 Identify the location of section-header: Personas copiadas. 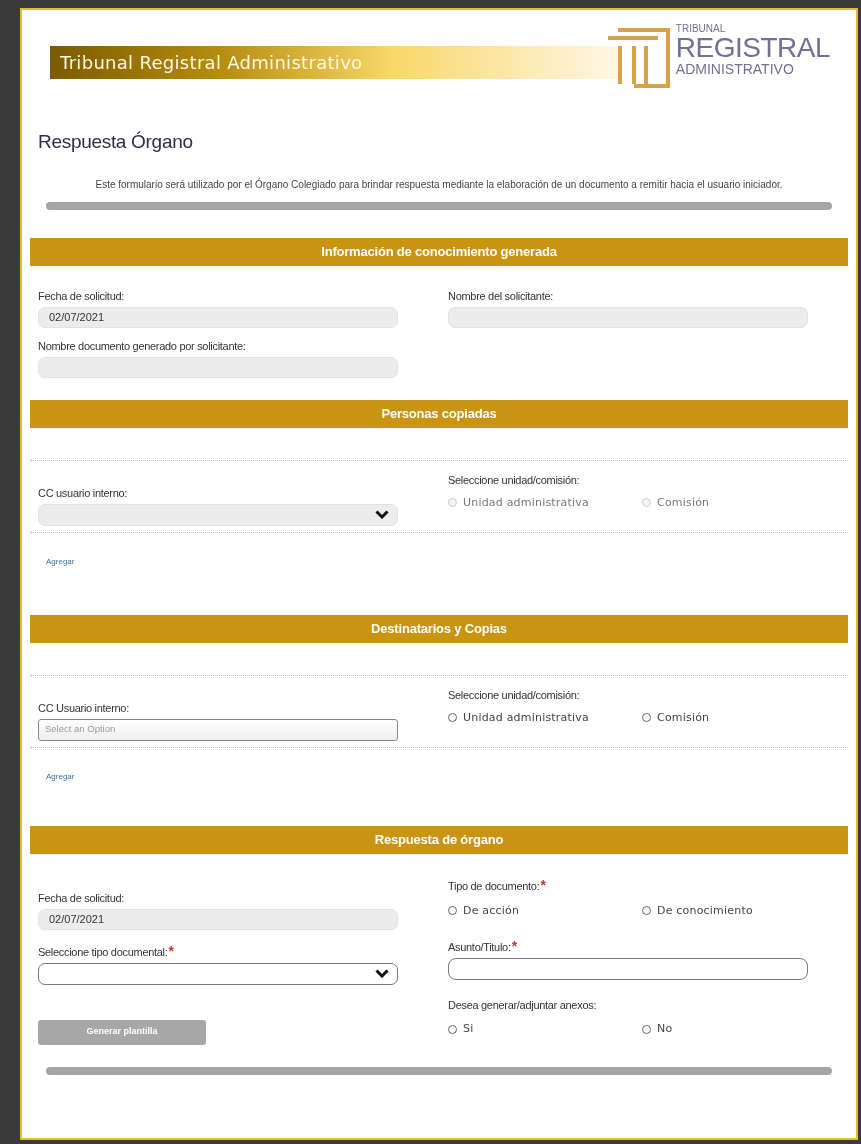
(439, 413).